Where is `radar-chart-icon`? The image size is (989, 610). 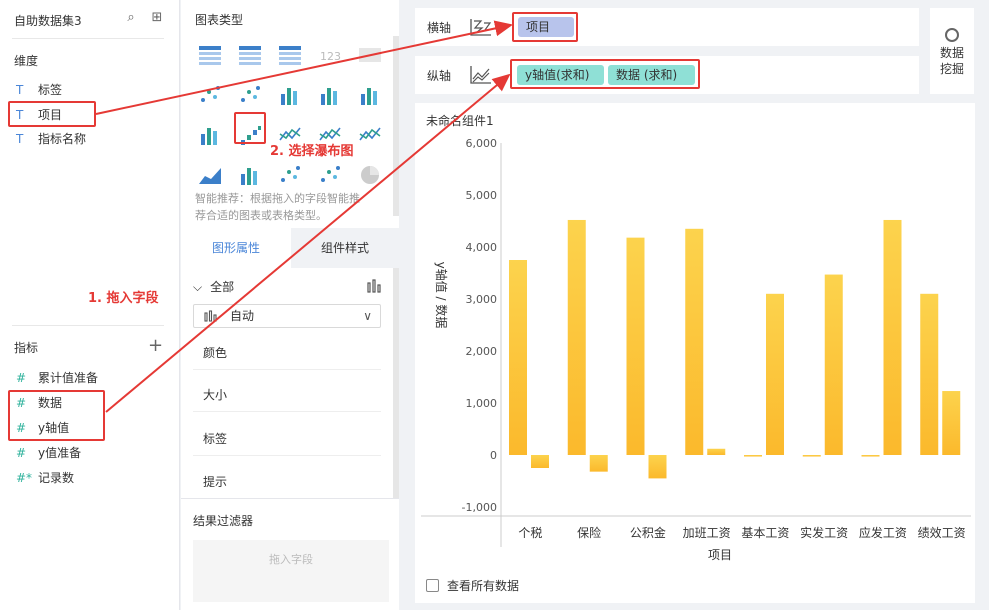 radar-chart-icon is located at coordinates (370, 135).